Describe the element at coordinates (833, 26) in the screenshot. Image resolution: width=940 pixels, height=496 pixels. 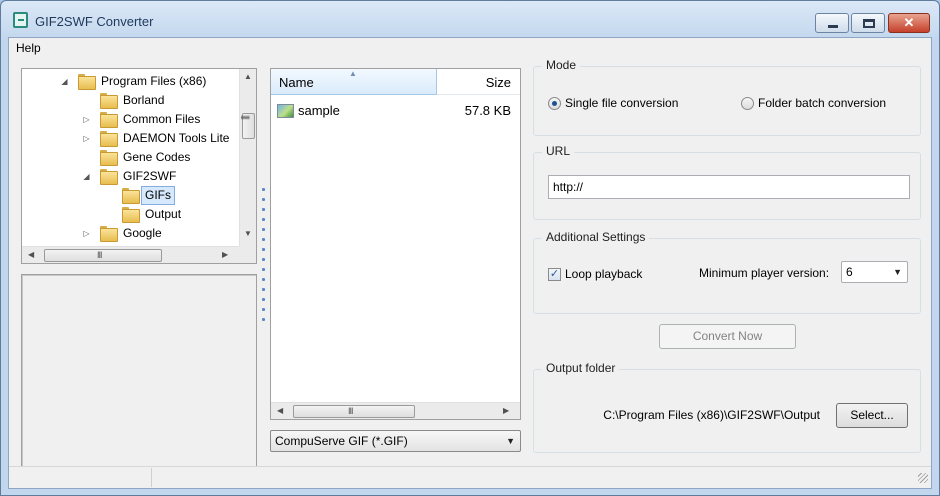
I see `minimize-icon` at that location.